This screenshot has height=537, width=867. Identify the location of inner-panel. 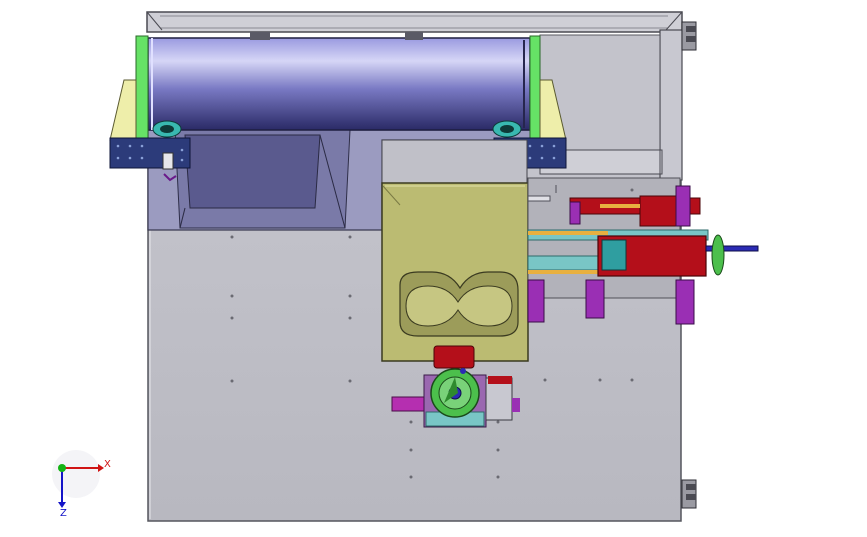
(454, 162).